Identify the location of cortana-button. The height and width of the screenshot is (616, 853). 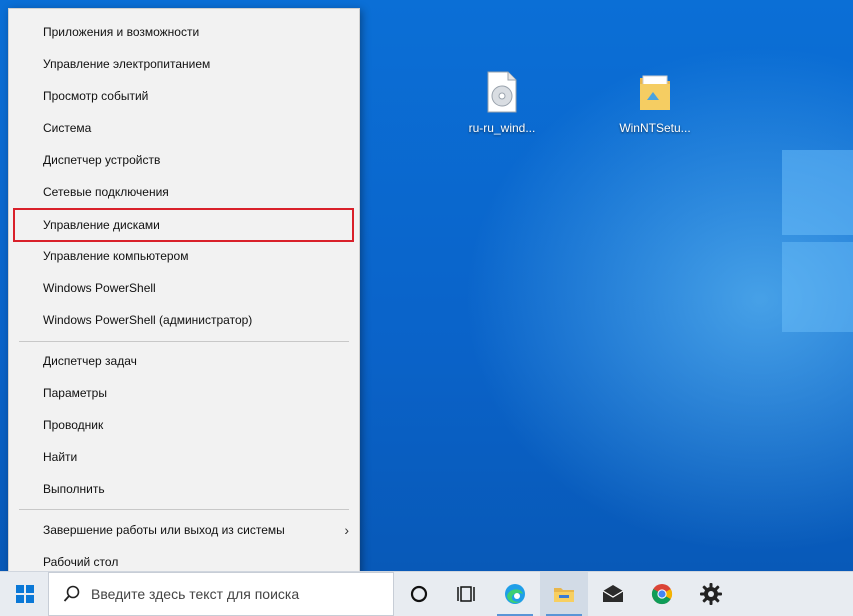
(419, 594).